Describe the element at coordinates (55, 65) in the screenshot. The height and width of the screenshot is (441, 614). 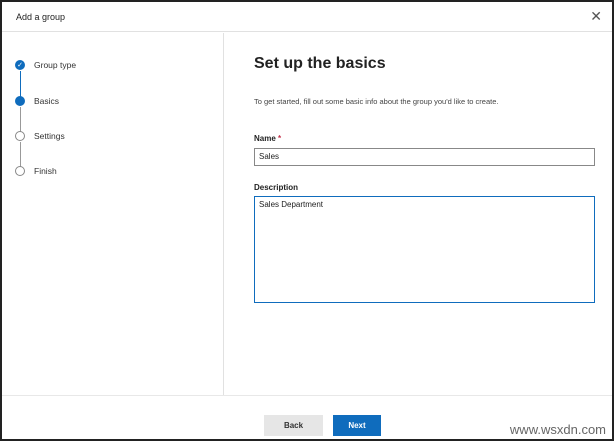
I see `step-label: Group type` at that location.